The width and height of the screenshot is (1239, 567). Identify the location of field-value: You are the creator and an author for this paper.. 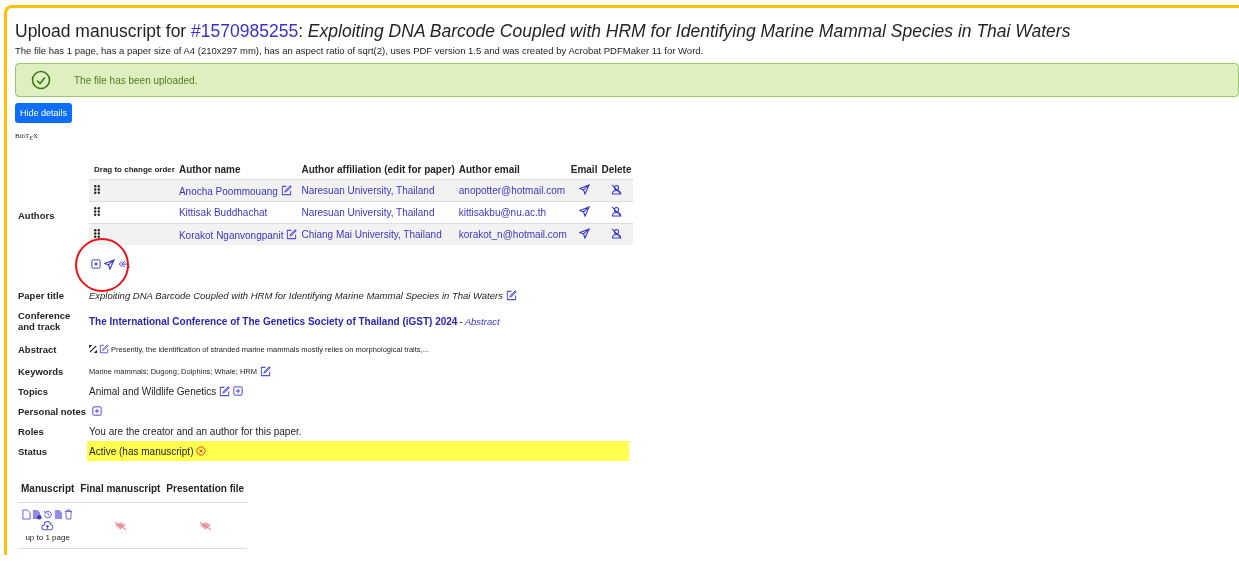
(195, 431).